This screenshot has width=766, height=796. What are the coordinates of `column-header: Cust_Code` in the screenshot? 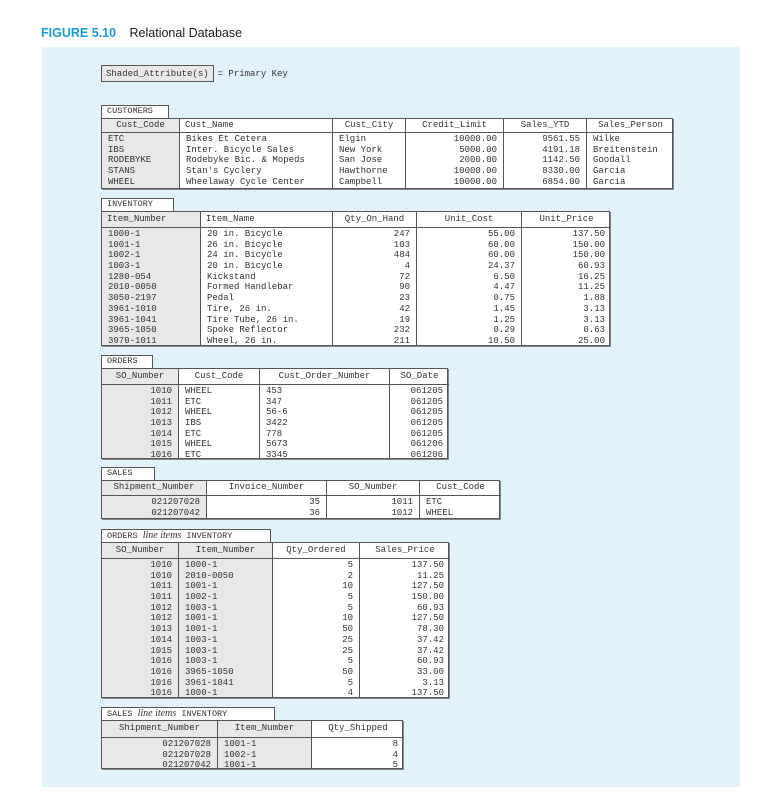 It's located at (219, 377).